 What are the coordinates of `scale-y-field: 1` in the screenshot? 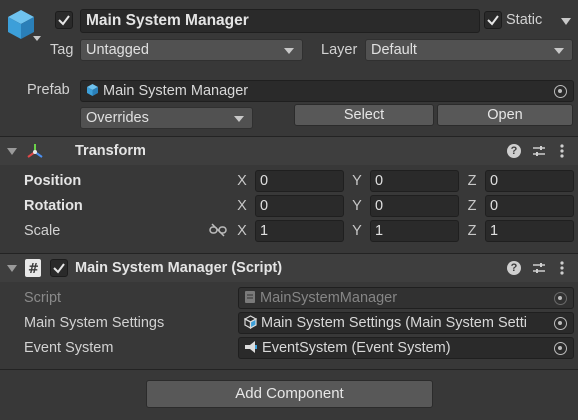 It's located at (414, 231).